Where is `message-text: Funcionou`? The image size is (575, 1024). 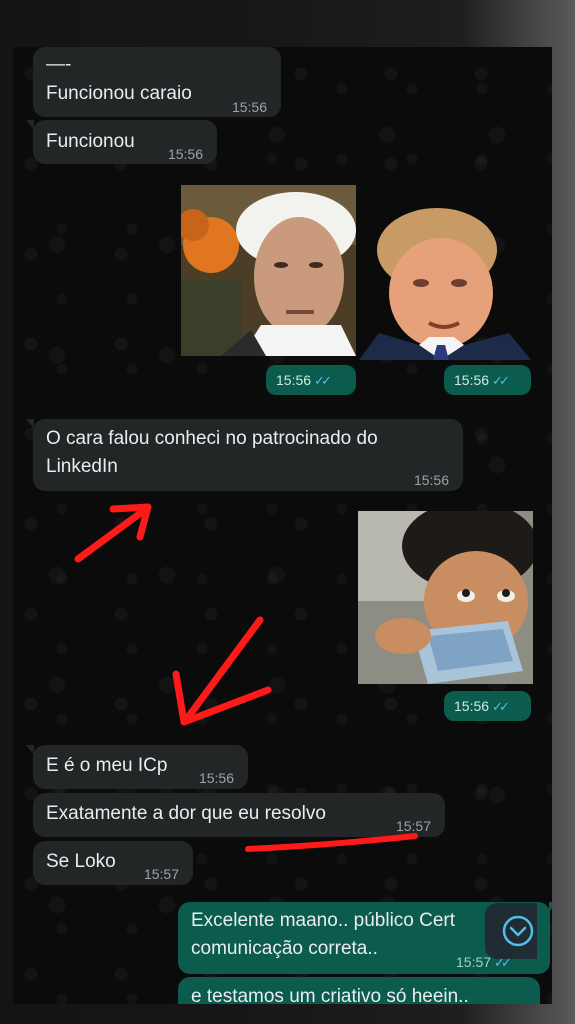
message-text: Funcionou is located at coordinates (90, 141).